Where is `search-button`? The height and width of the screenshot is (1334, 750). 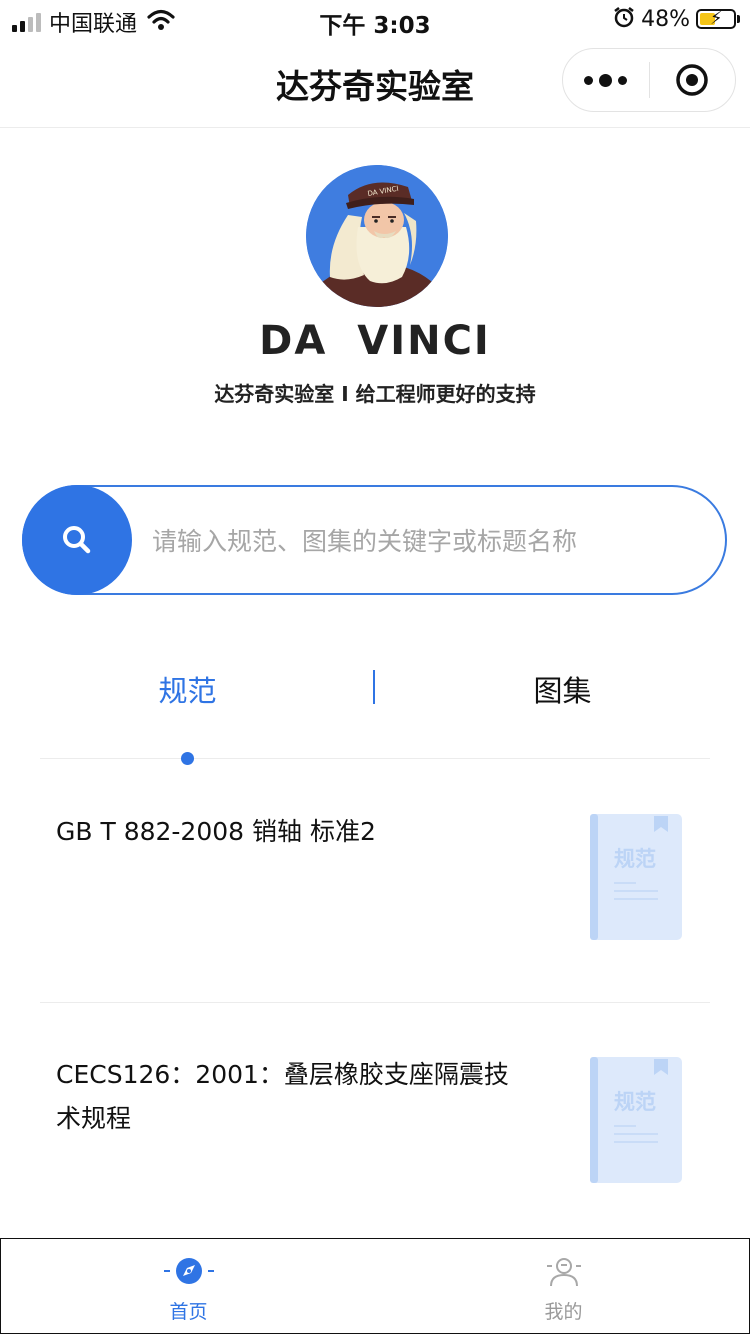 search-button is located at coordinates (77, 540).